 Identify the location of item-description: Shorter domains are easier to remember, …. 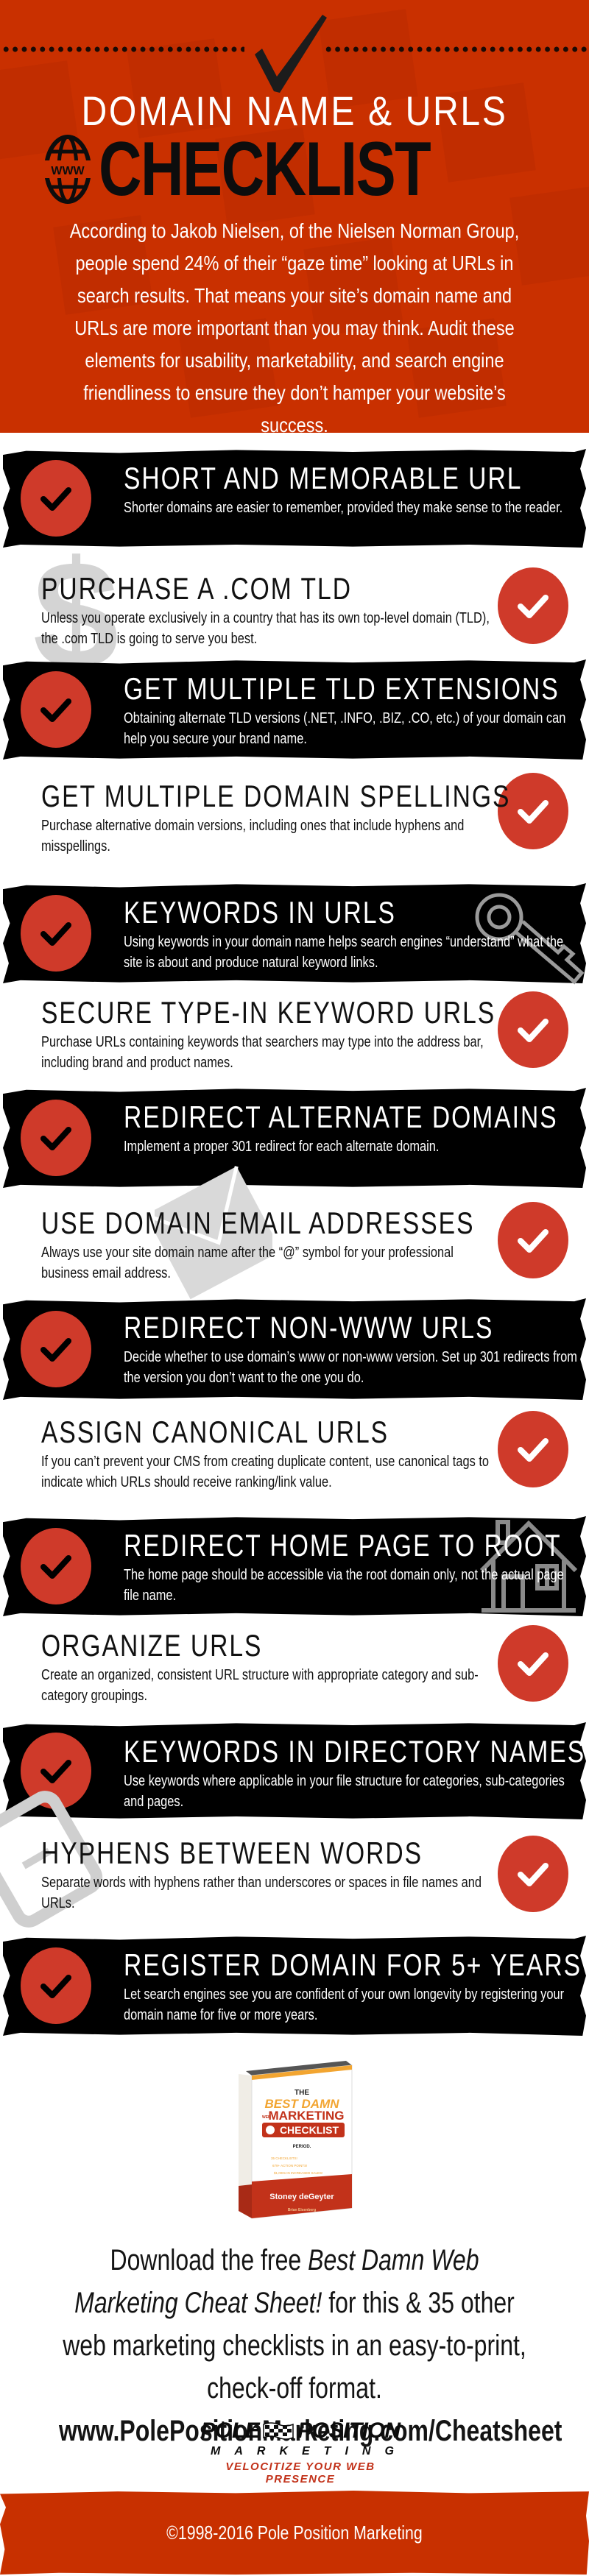
(343, 508).